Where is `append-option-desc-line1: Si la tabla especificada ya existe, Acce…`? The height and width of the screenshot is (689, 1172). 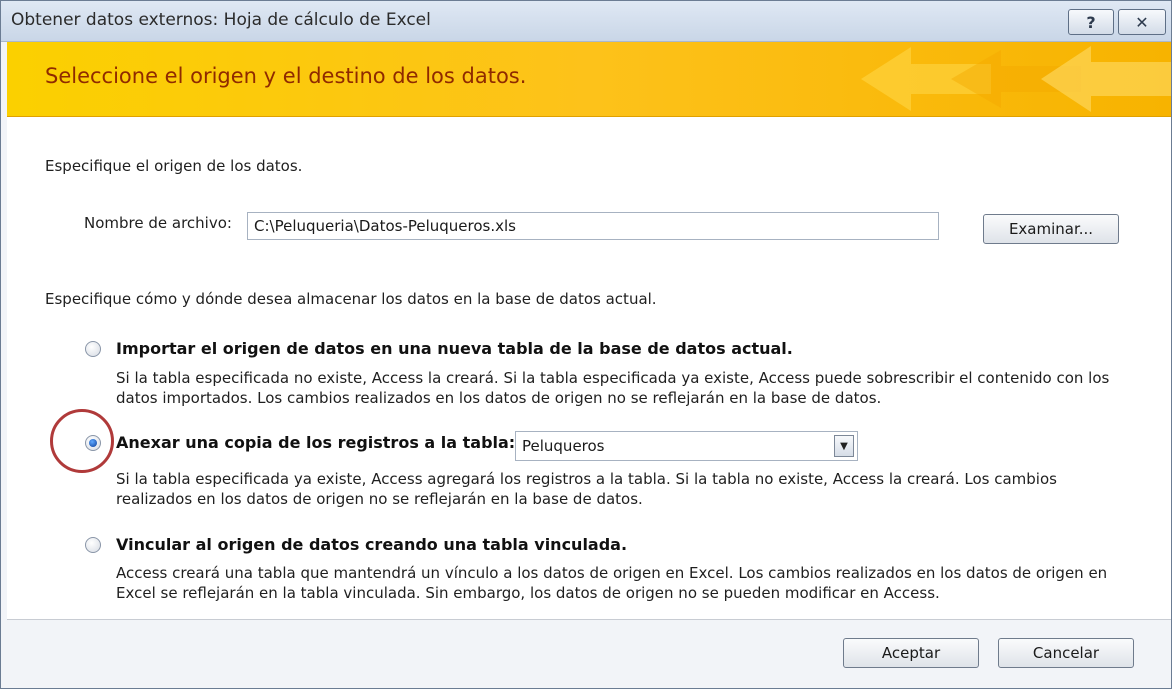
append-option-desc-line1: Si la tabla especificada ya existe, Acce… is located at coordinates (586, 479).